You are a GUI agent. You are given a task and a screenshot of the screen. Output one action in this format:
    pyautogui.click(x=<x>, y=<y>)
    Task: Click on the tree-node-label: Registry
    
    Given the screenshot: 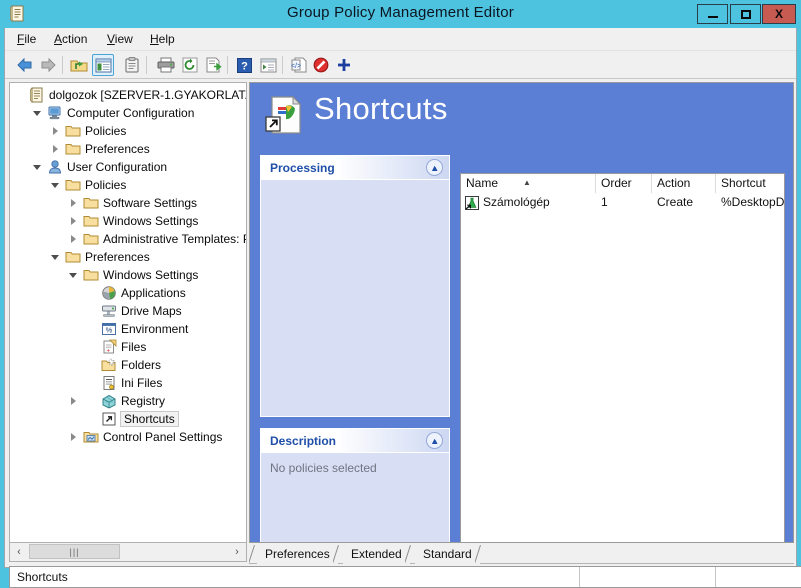 What is the action you would take?
    pyautogui.click(x=143, y=401)
    